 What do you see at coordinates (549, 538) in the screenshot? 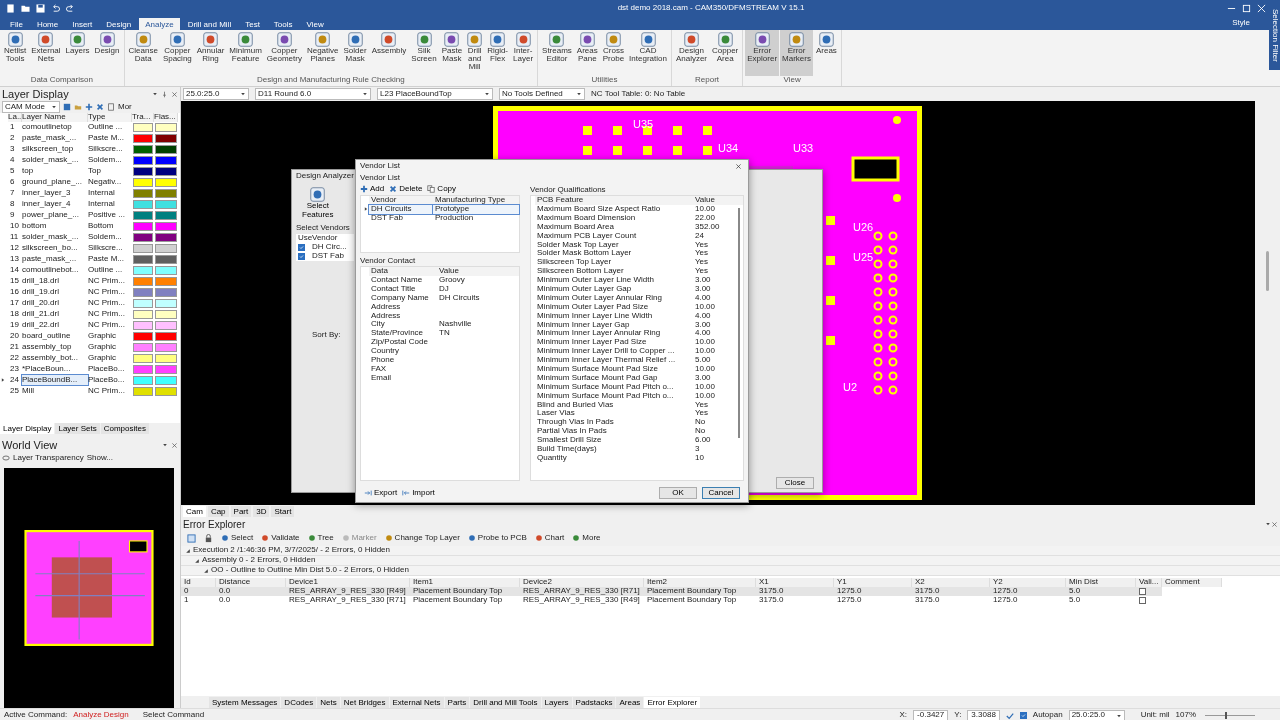
I see `toolbar-button: Chart` at bounding box center [549, 538].